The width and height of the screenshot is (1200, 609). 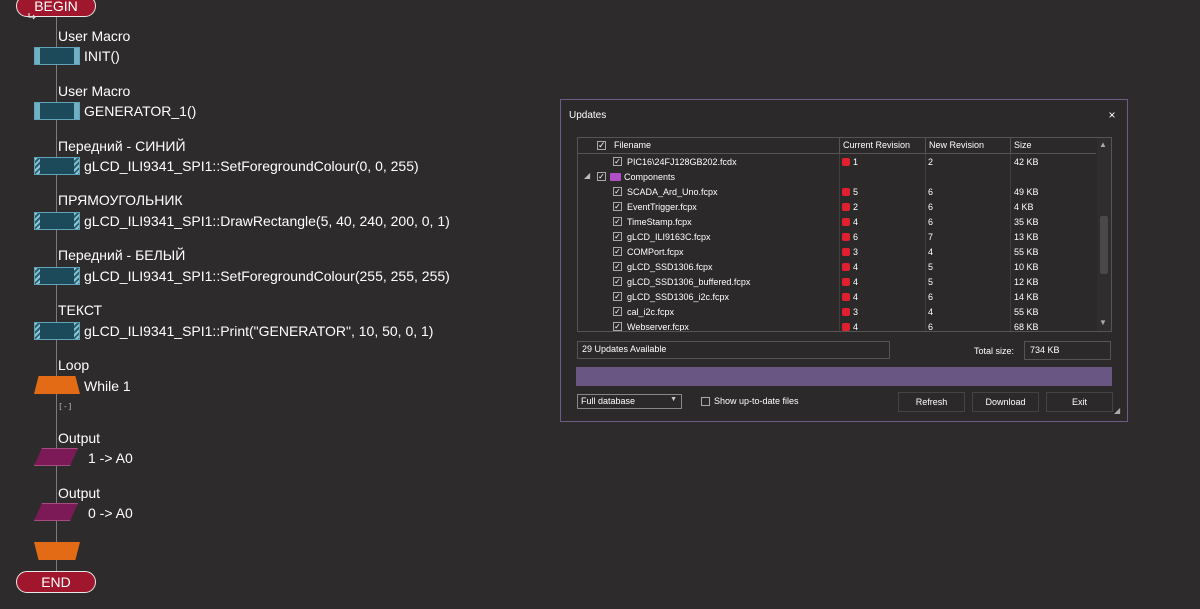 What do you see at coordinates (629, 401) in the screenshot?
I see `database-select: Full database ▼` at bounding box center [629, 401].